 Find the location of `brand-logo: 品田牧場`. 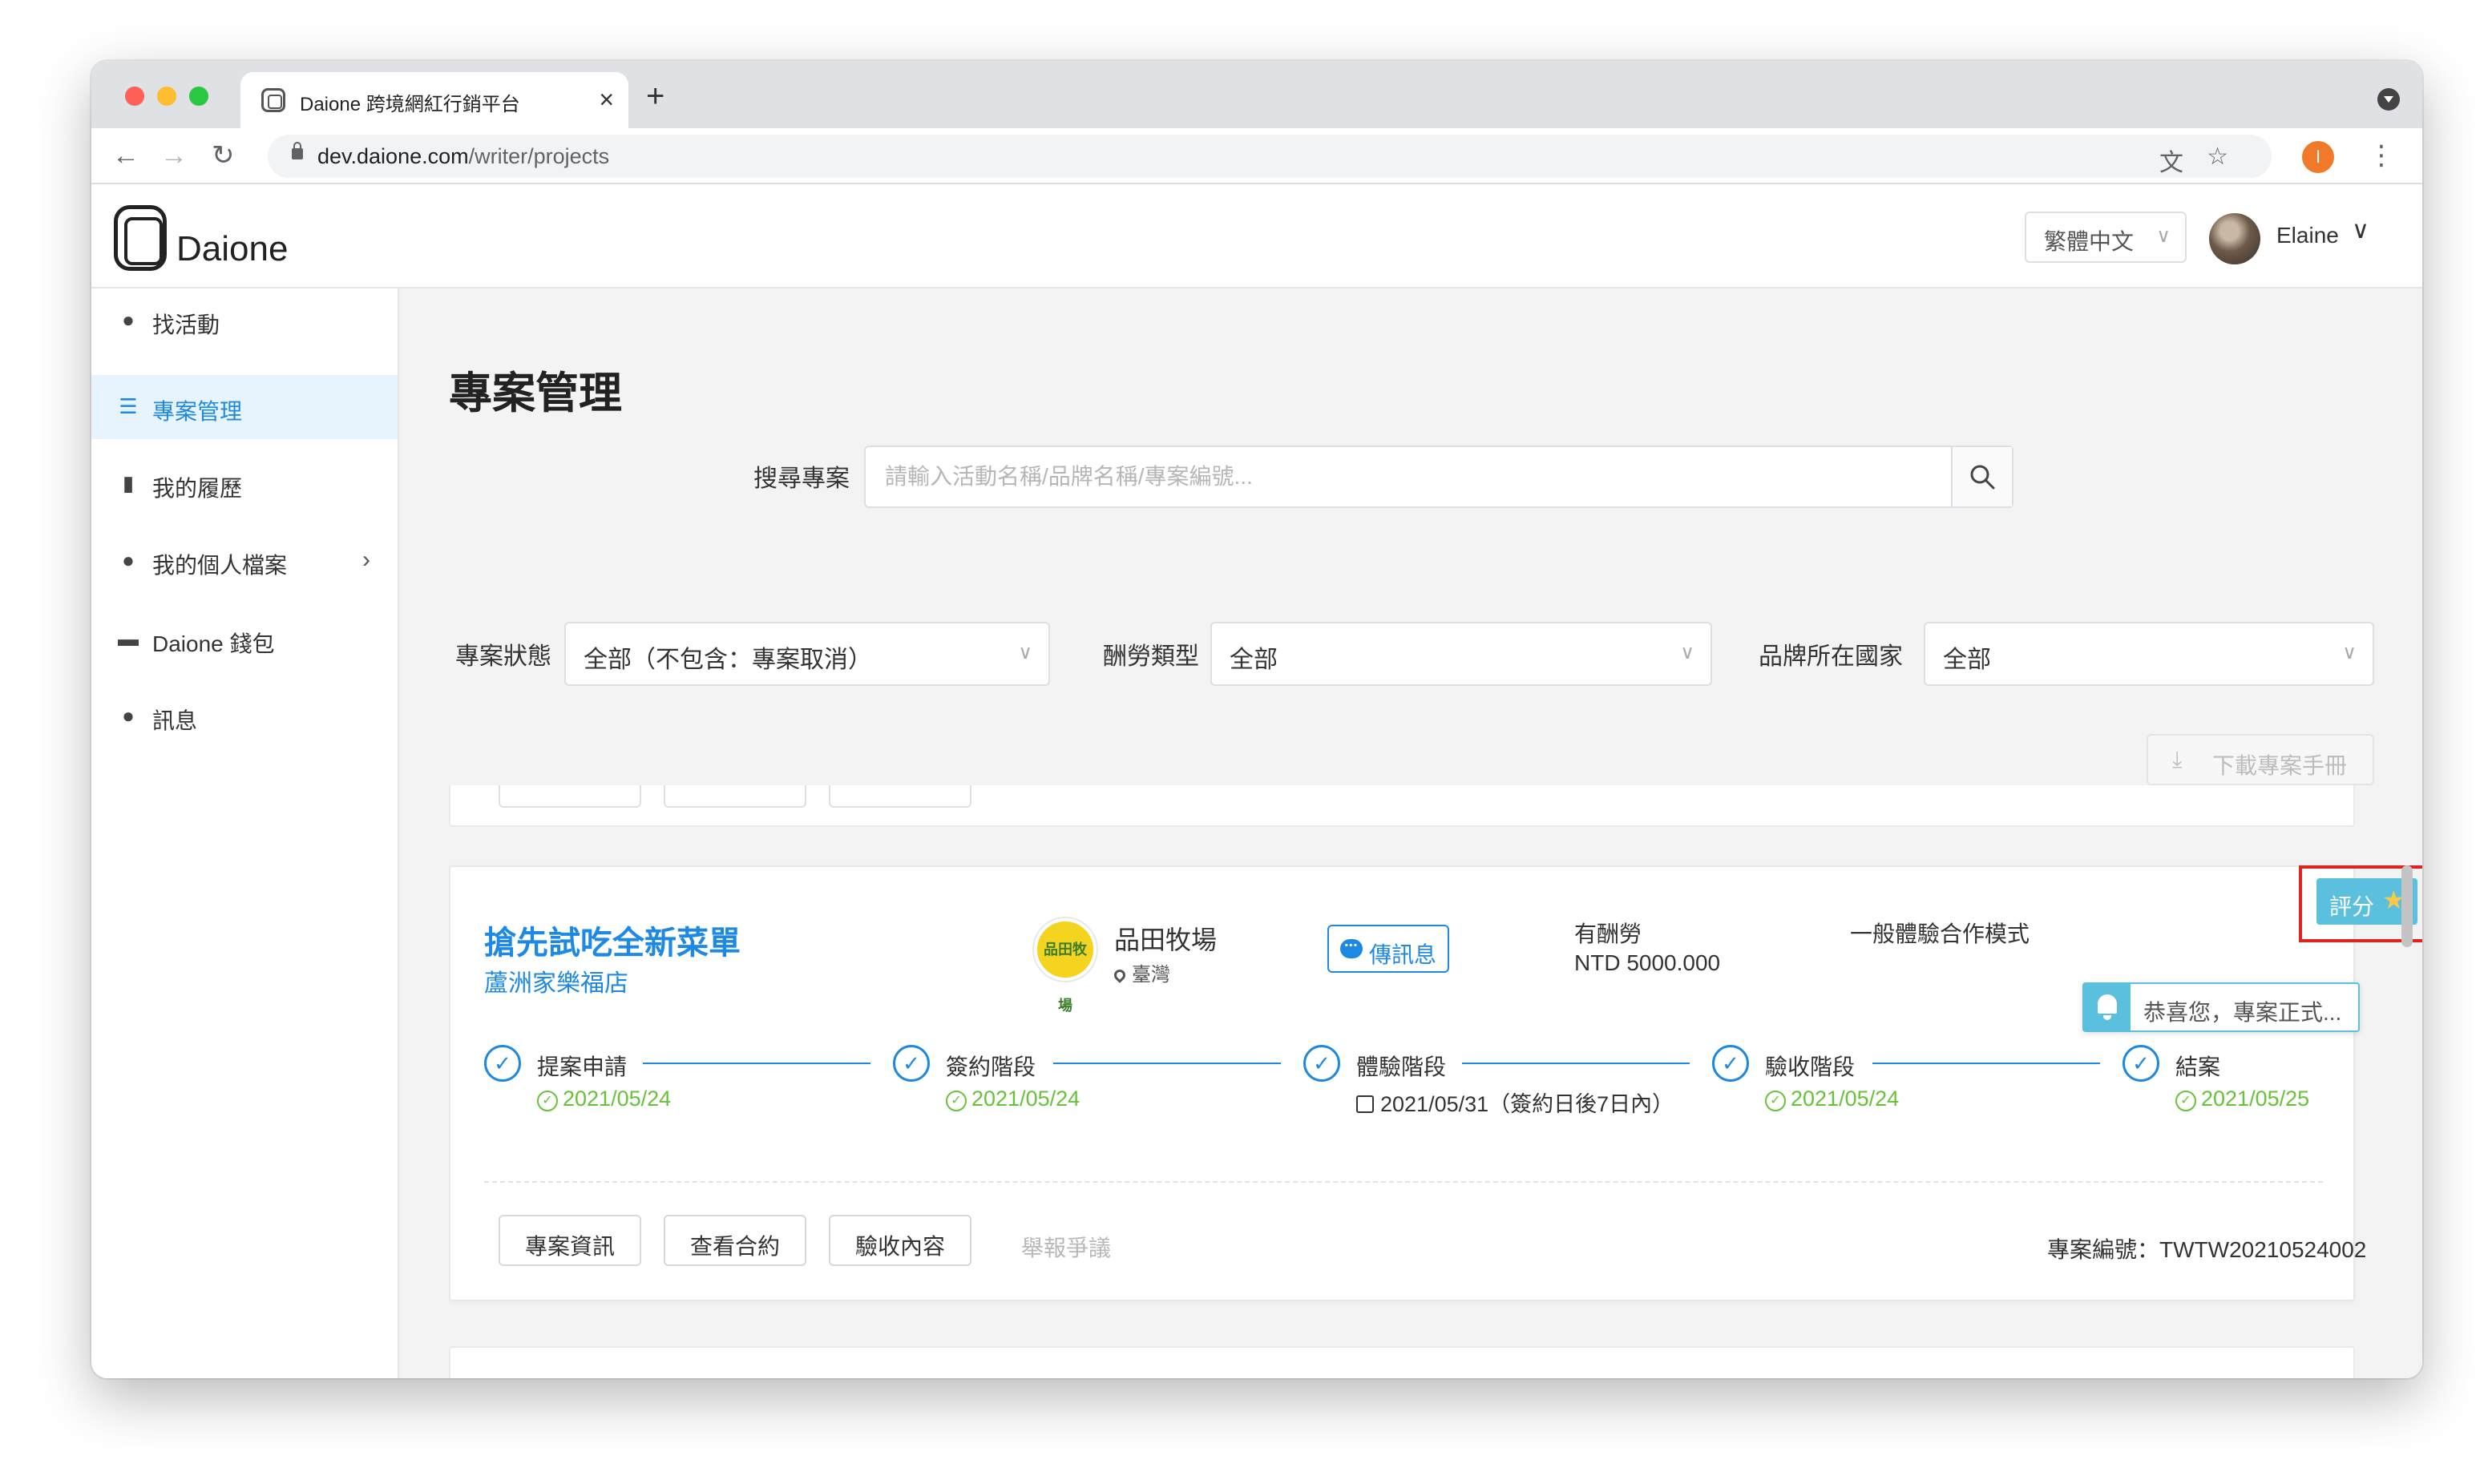

brand-logo: 品田牧場 is located at coordinates (1065, 966).